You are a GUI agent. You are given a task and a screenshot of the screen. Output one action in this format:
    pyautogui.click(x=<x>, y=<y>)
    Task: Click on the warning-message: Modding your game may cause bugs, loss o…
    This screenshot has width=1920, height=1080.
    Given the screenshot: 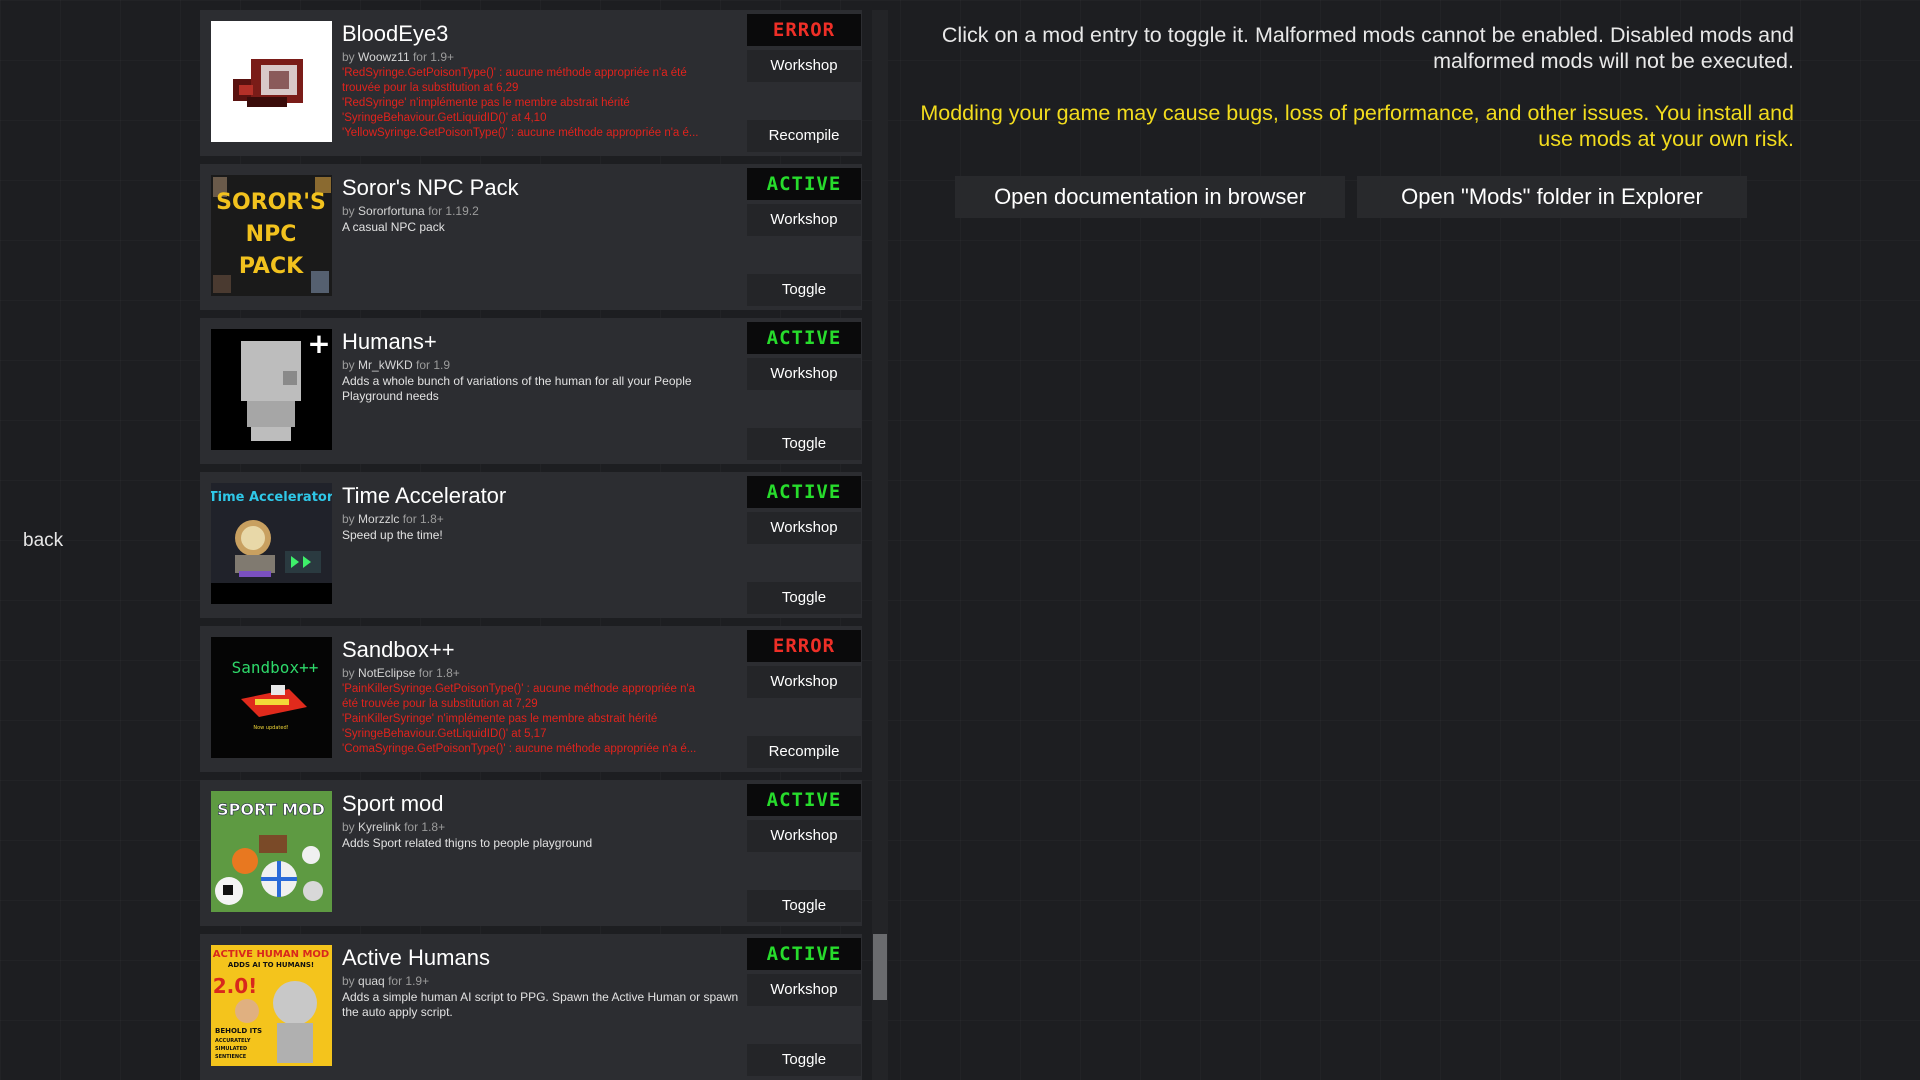 What is the action you would take?
    pyautogui.click(x=1357, y=126)
    